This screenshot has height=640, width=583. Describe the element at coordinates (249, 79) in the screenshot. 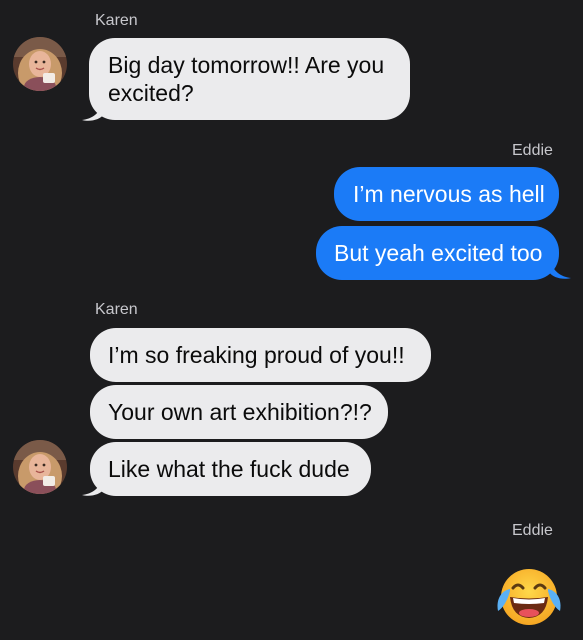

I see `message-bubble-incoming: Big day tomorrow!! Are you excited?` at that location.